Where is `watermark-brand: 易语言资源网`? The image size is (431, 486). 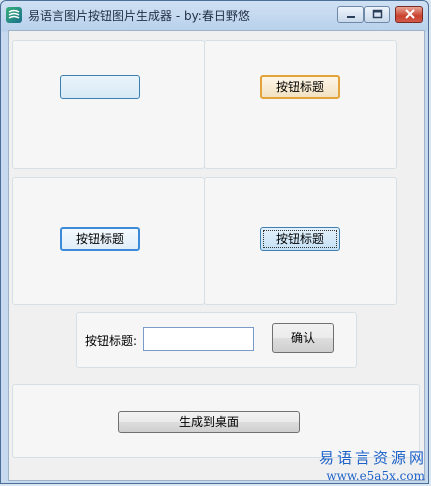 watermark-brand: 易语言资源网 is located at coordinates (372, 458).